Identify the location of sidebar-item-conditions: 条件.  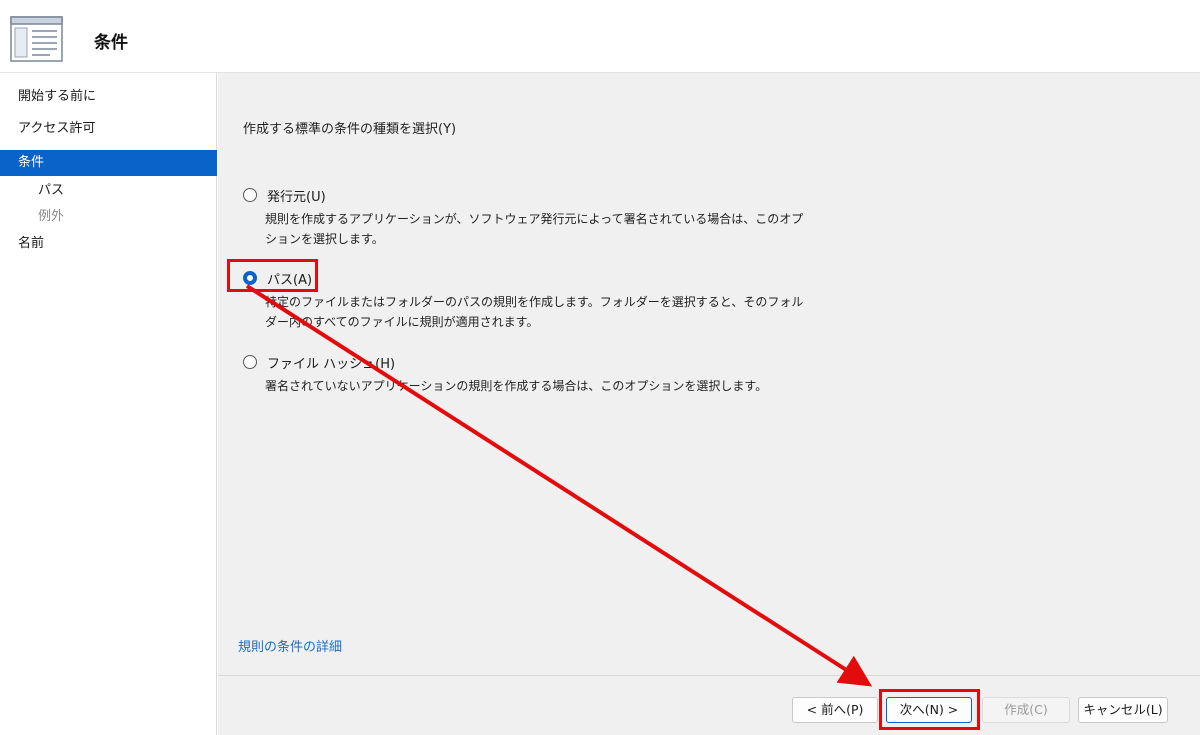
(108, 163).